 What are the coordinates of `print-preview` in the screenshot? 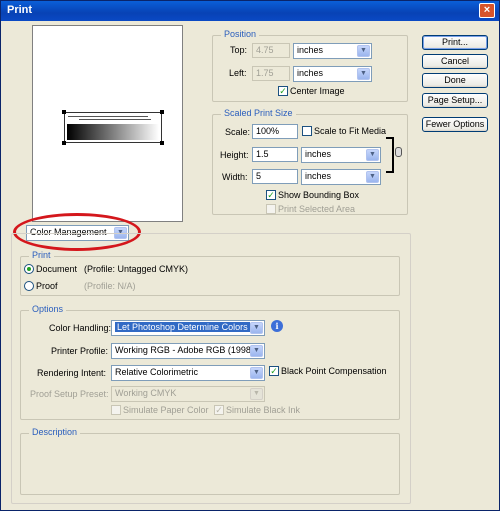 It's located at (107, 123).